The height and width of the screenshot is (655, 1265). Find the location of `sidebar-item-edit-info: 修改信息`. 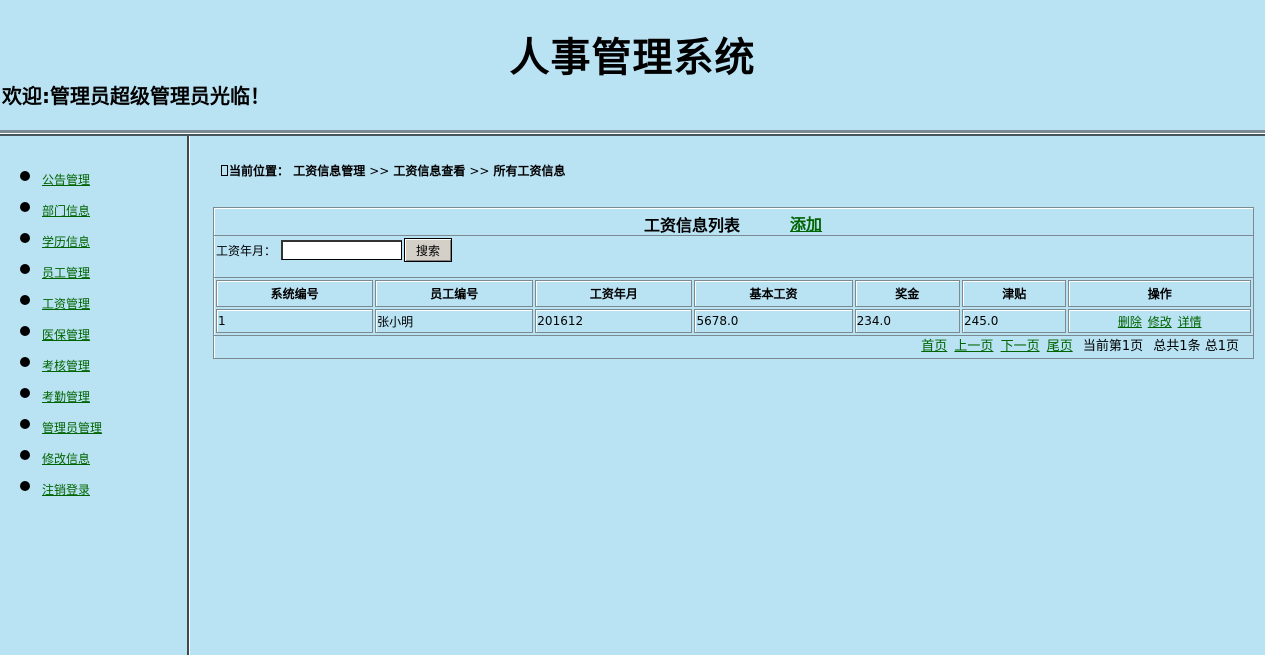

sidebar-item-edit-info: 修改信息 is located at coordinates (93, 457).